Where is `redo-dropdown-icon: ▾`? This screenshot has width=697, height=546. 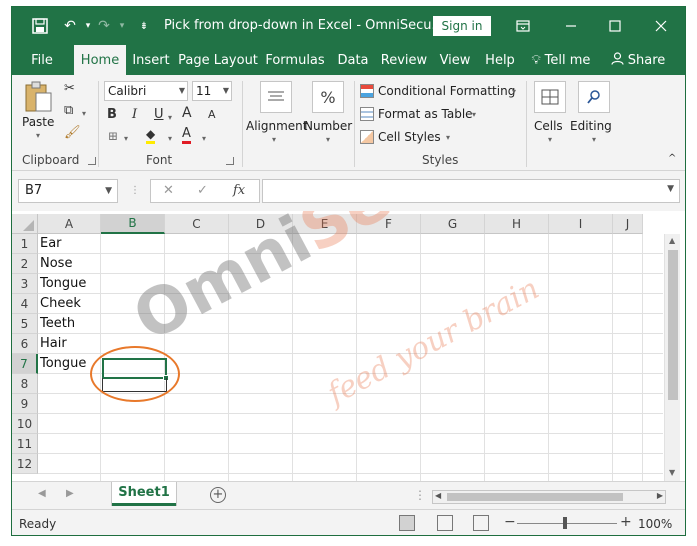
redo-dropdown-icon: ▾ is located at coordinates (122, 26).